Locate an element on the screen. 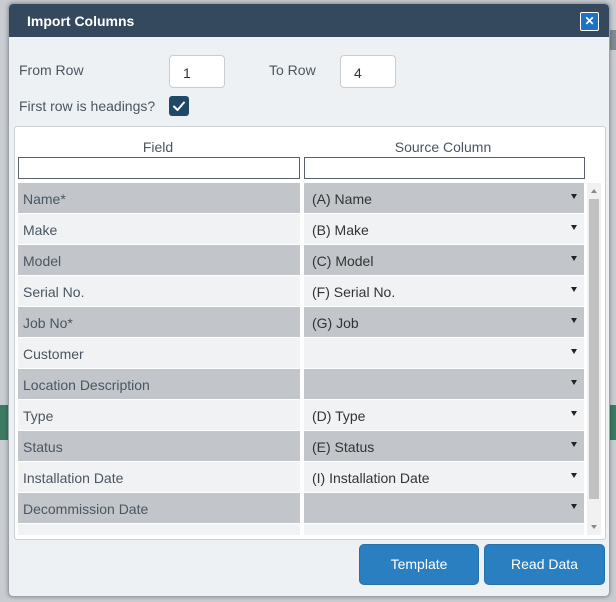 The height and width of the screenshot is (602, 616). dialog-title: Import Columns is located at coordinates (81, 21).